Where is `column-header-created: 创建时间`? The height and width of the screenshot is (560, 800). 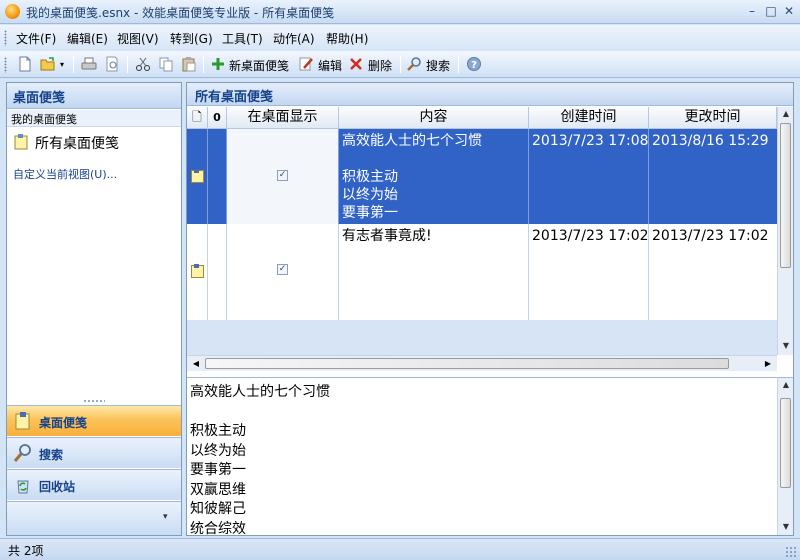 column-header-created: 创建时间 is located at coordinates (589, 118).